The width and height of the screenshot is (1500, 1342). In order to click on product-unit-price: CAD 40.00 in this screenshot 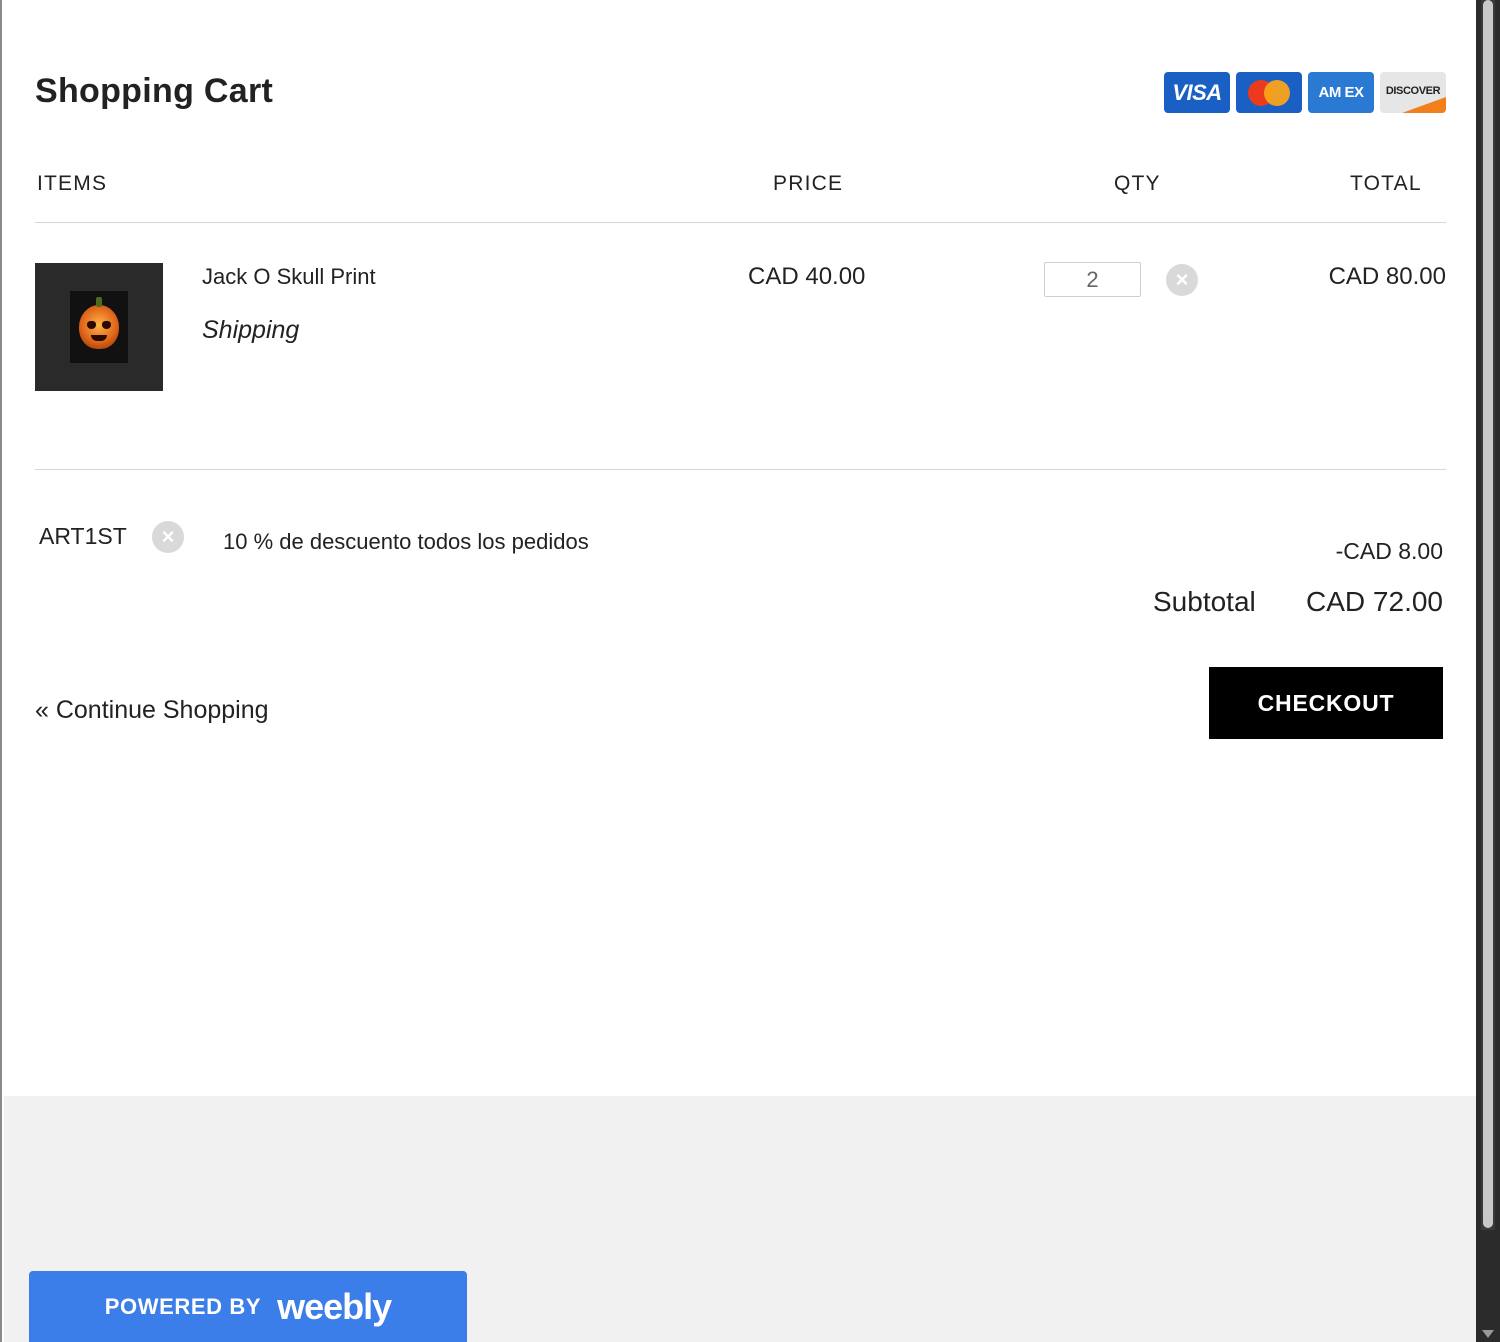, I will do `click(807, 276)`.